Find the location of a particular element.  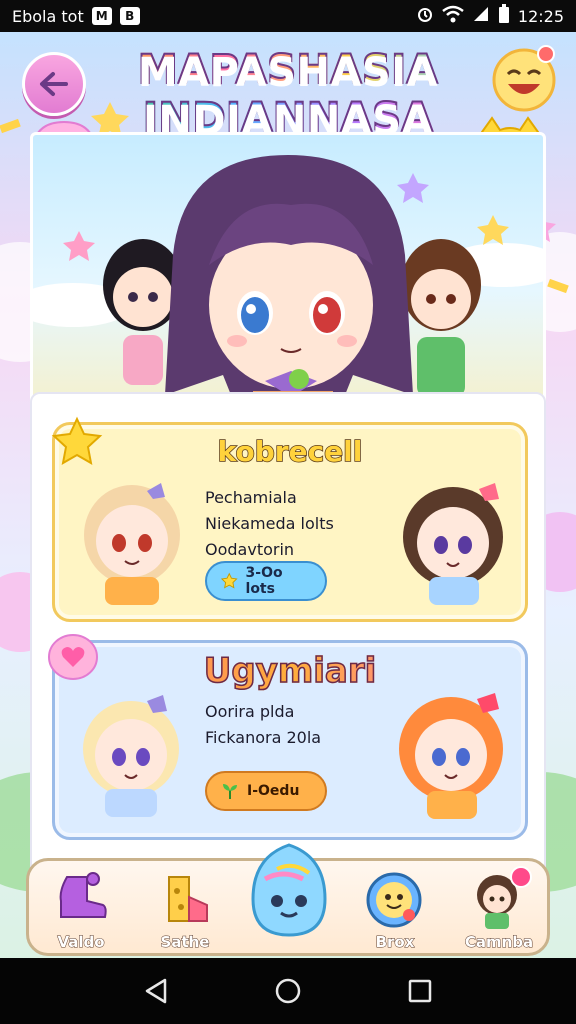

home-circle-icon is located at coordinates (288, 991).